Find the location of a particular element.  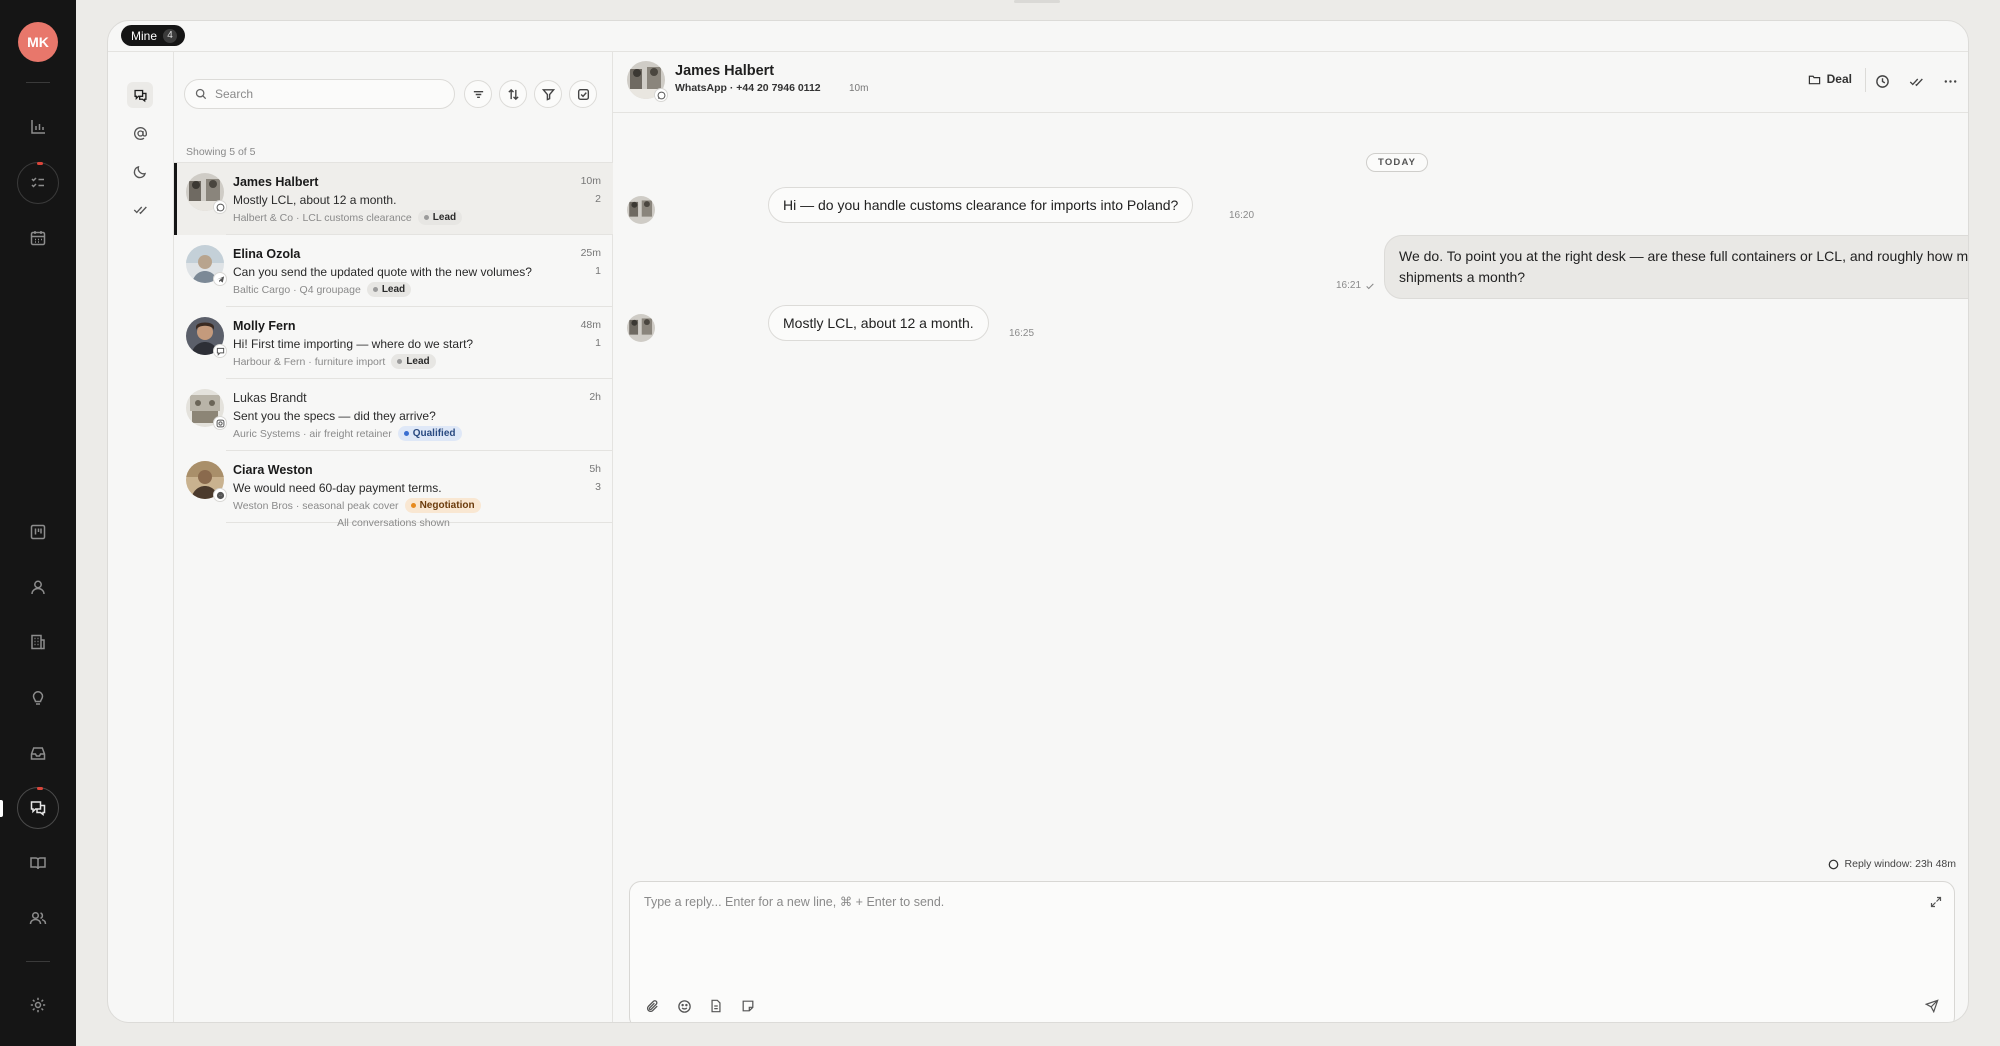

instagram-icon is located at coordinates (220, 423).